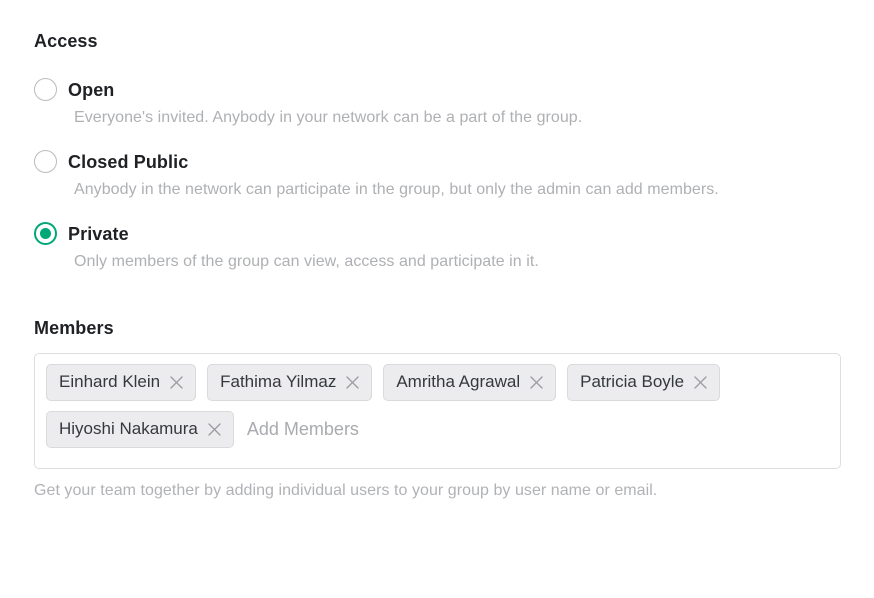 The width and height of the screenshot is (874, 598). Describe the element at coordinates (91, 89) in the screenshot. I see `radio-label-open: Open` at that location.